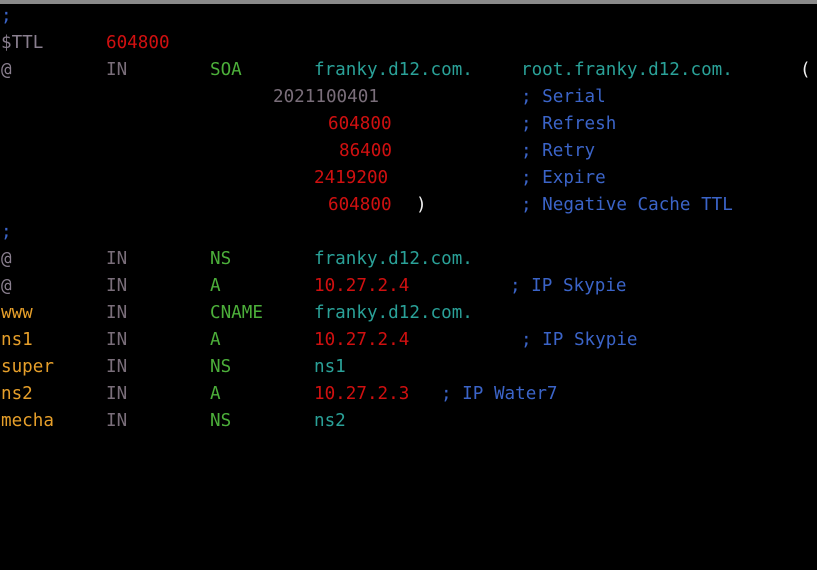 The width and height of the screenshot is (817, 570). Describe the element at coordinates (17, 313) in the screenshot. I see `record-name: www` at that location.